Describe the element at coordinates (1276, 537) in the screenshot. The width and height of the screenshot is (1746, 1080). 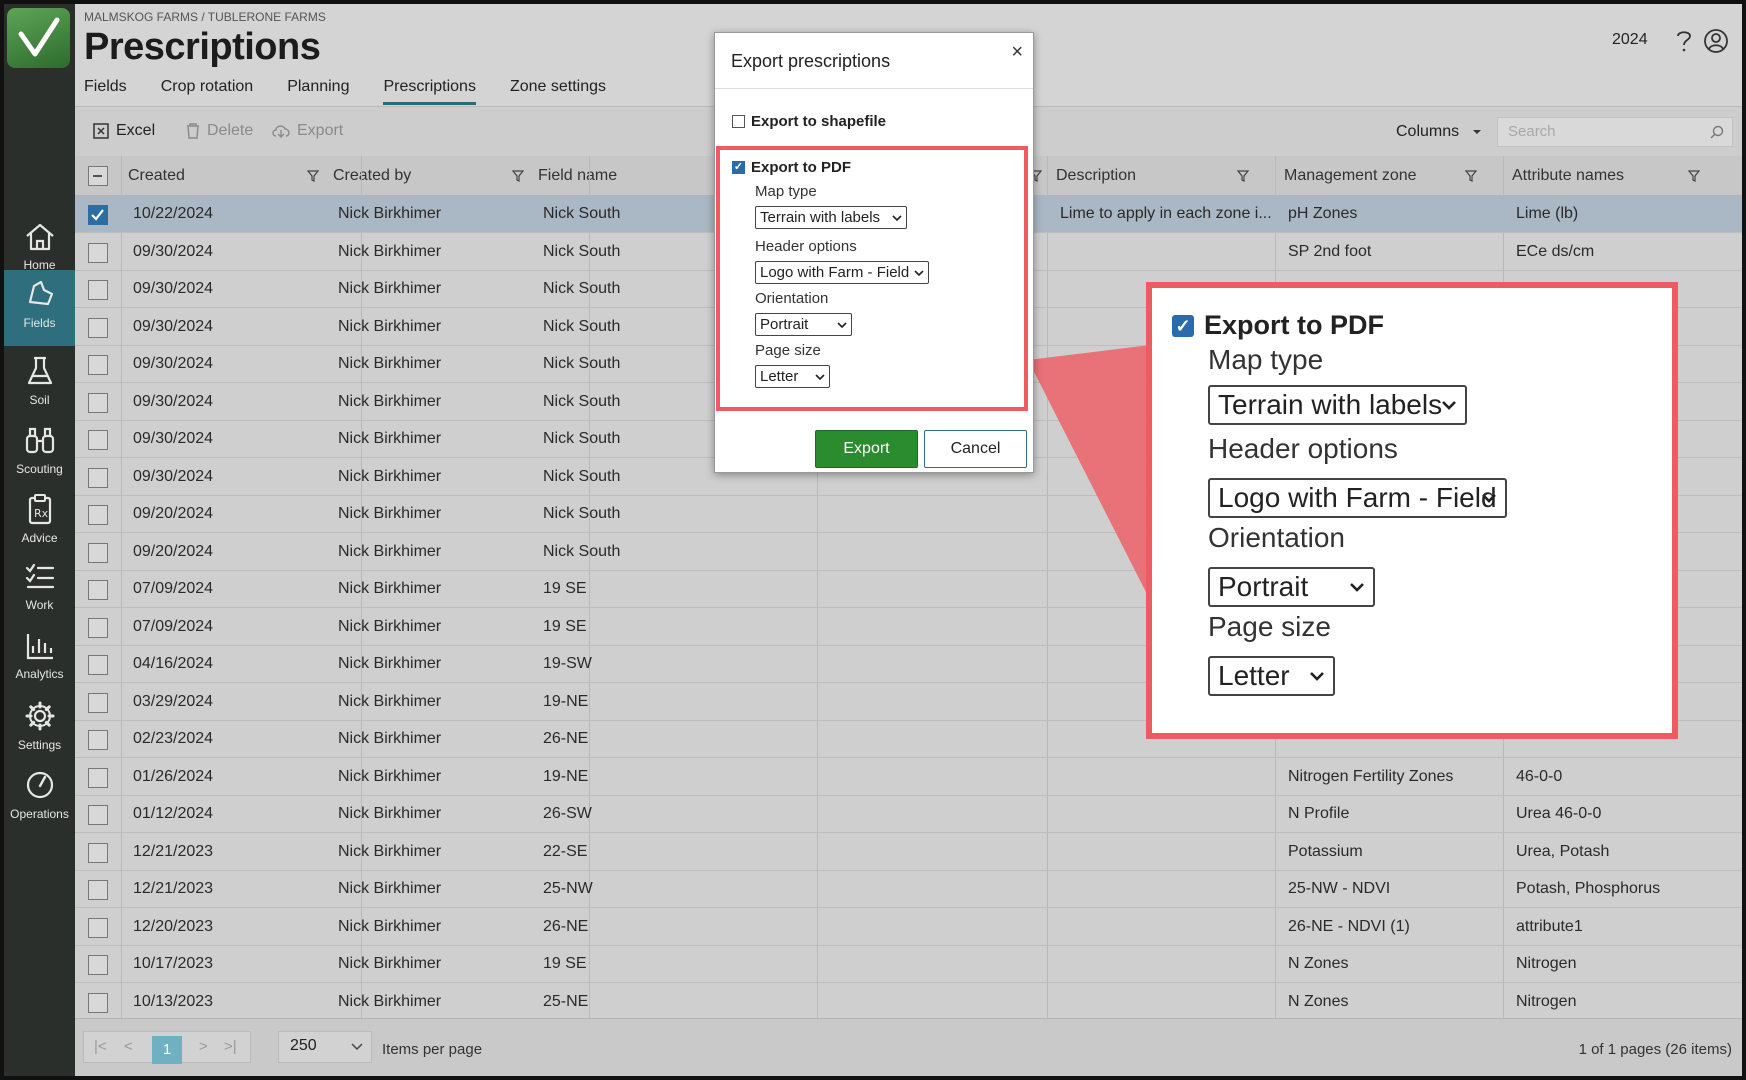
I see `zoom-orientation-label: Orientation` at that location.